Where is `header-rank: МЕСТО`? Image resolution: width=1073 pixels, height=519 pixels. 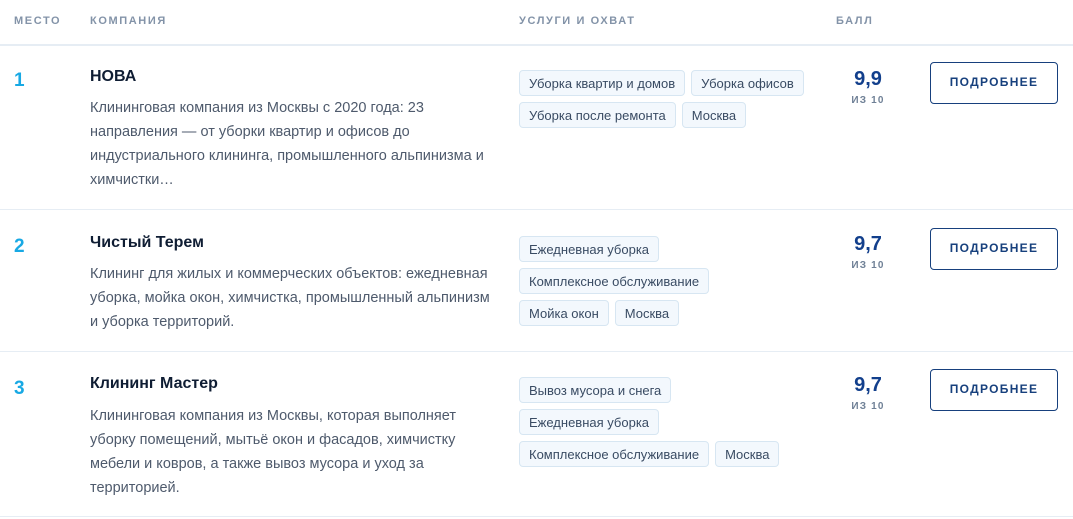 header-rank: МЕСТО is located at coordinates (38, 21).